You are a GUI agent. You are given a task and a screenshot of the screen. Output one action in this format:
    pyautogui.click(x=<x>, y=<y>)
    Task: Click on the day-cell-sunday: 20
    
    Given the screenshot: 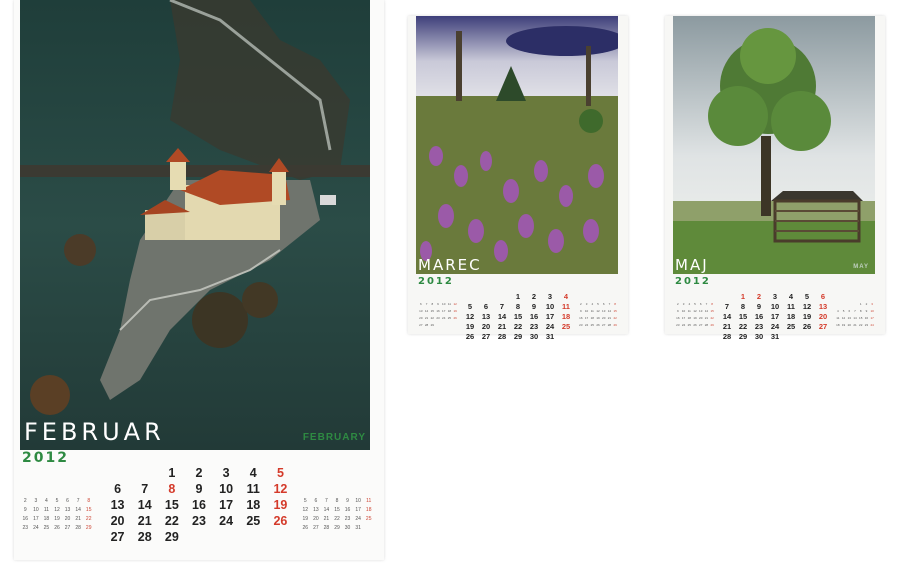 What is the action you would take?
    pyautogui.click(x=823, y=316)
    